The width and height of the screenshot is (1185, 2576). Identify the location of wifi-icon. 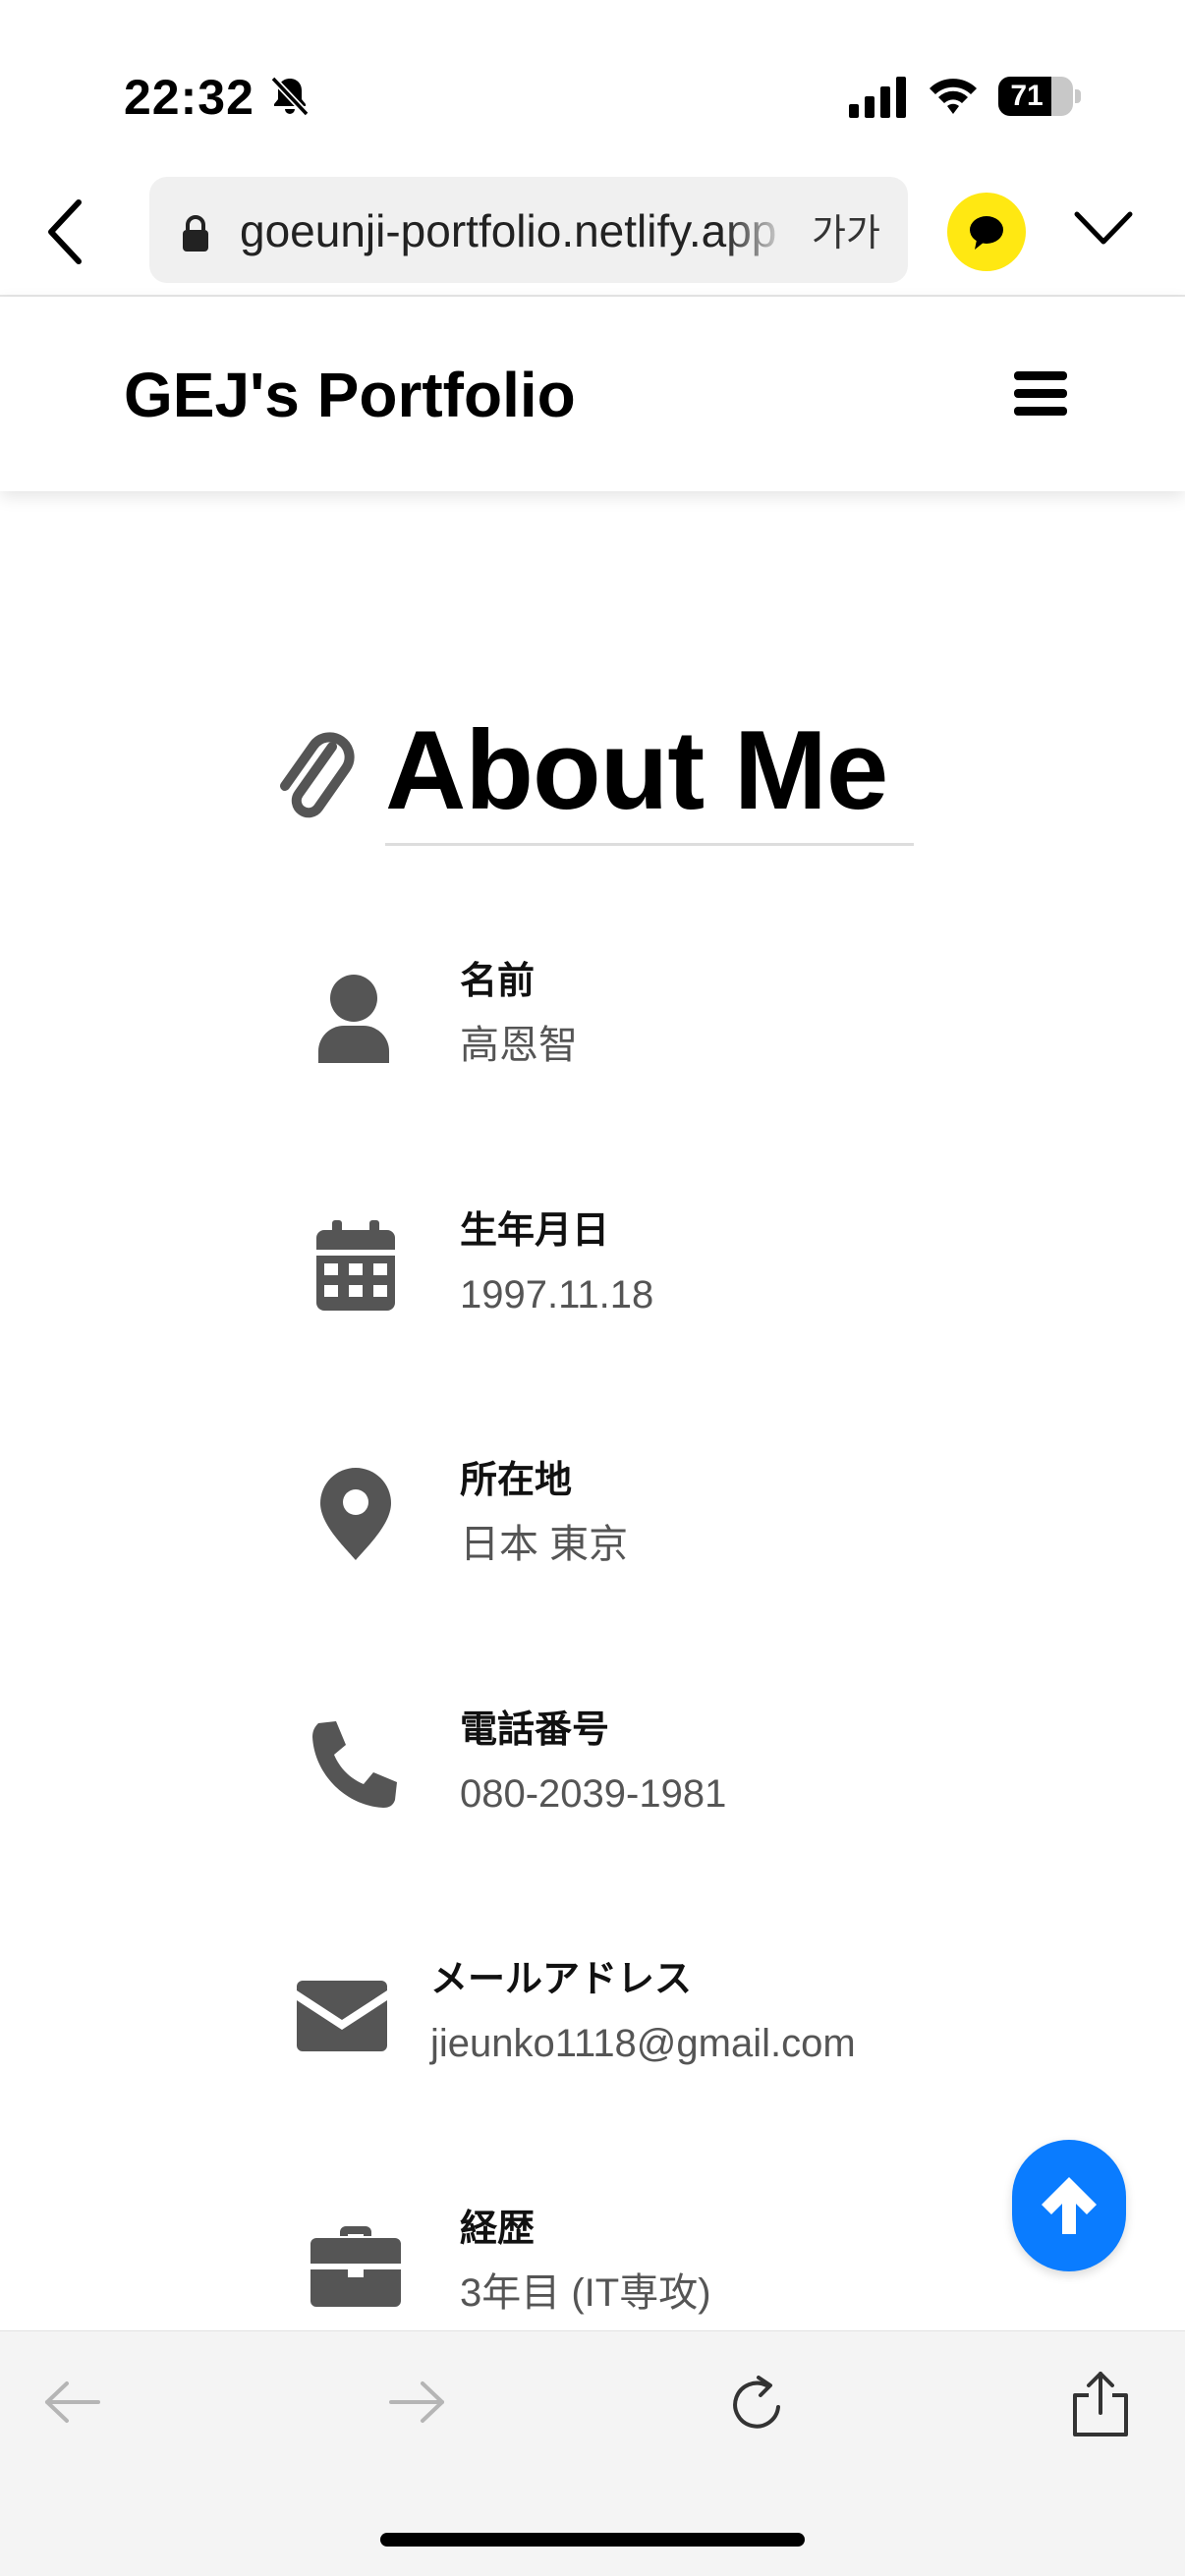
(954, 96).